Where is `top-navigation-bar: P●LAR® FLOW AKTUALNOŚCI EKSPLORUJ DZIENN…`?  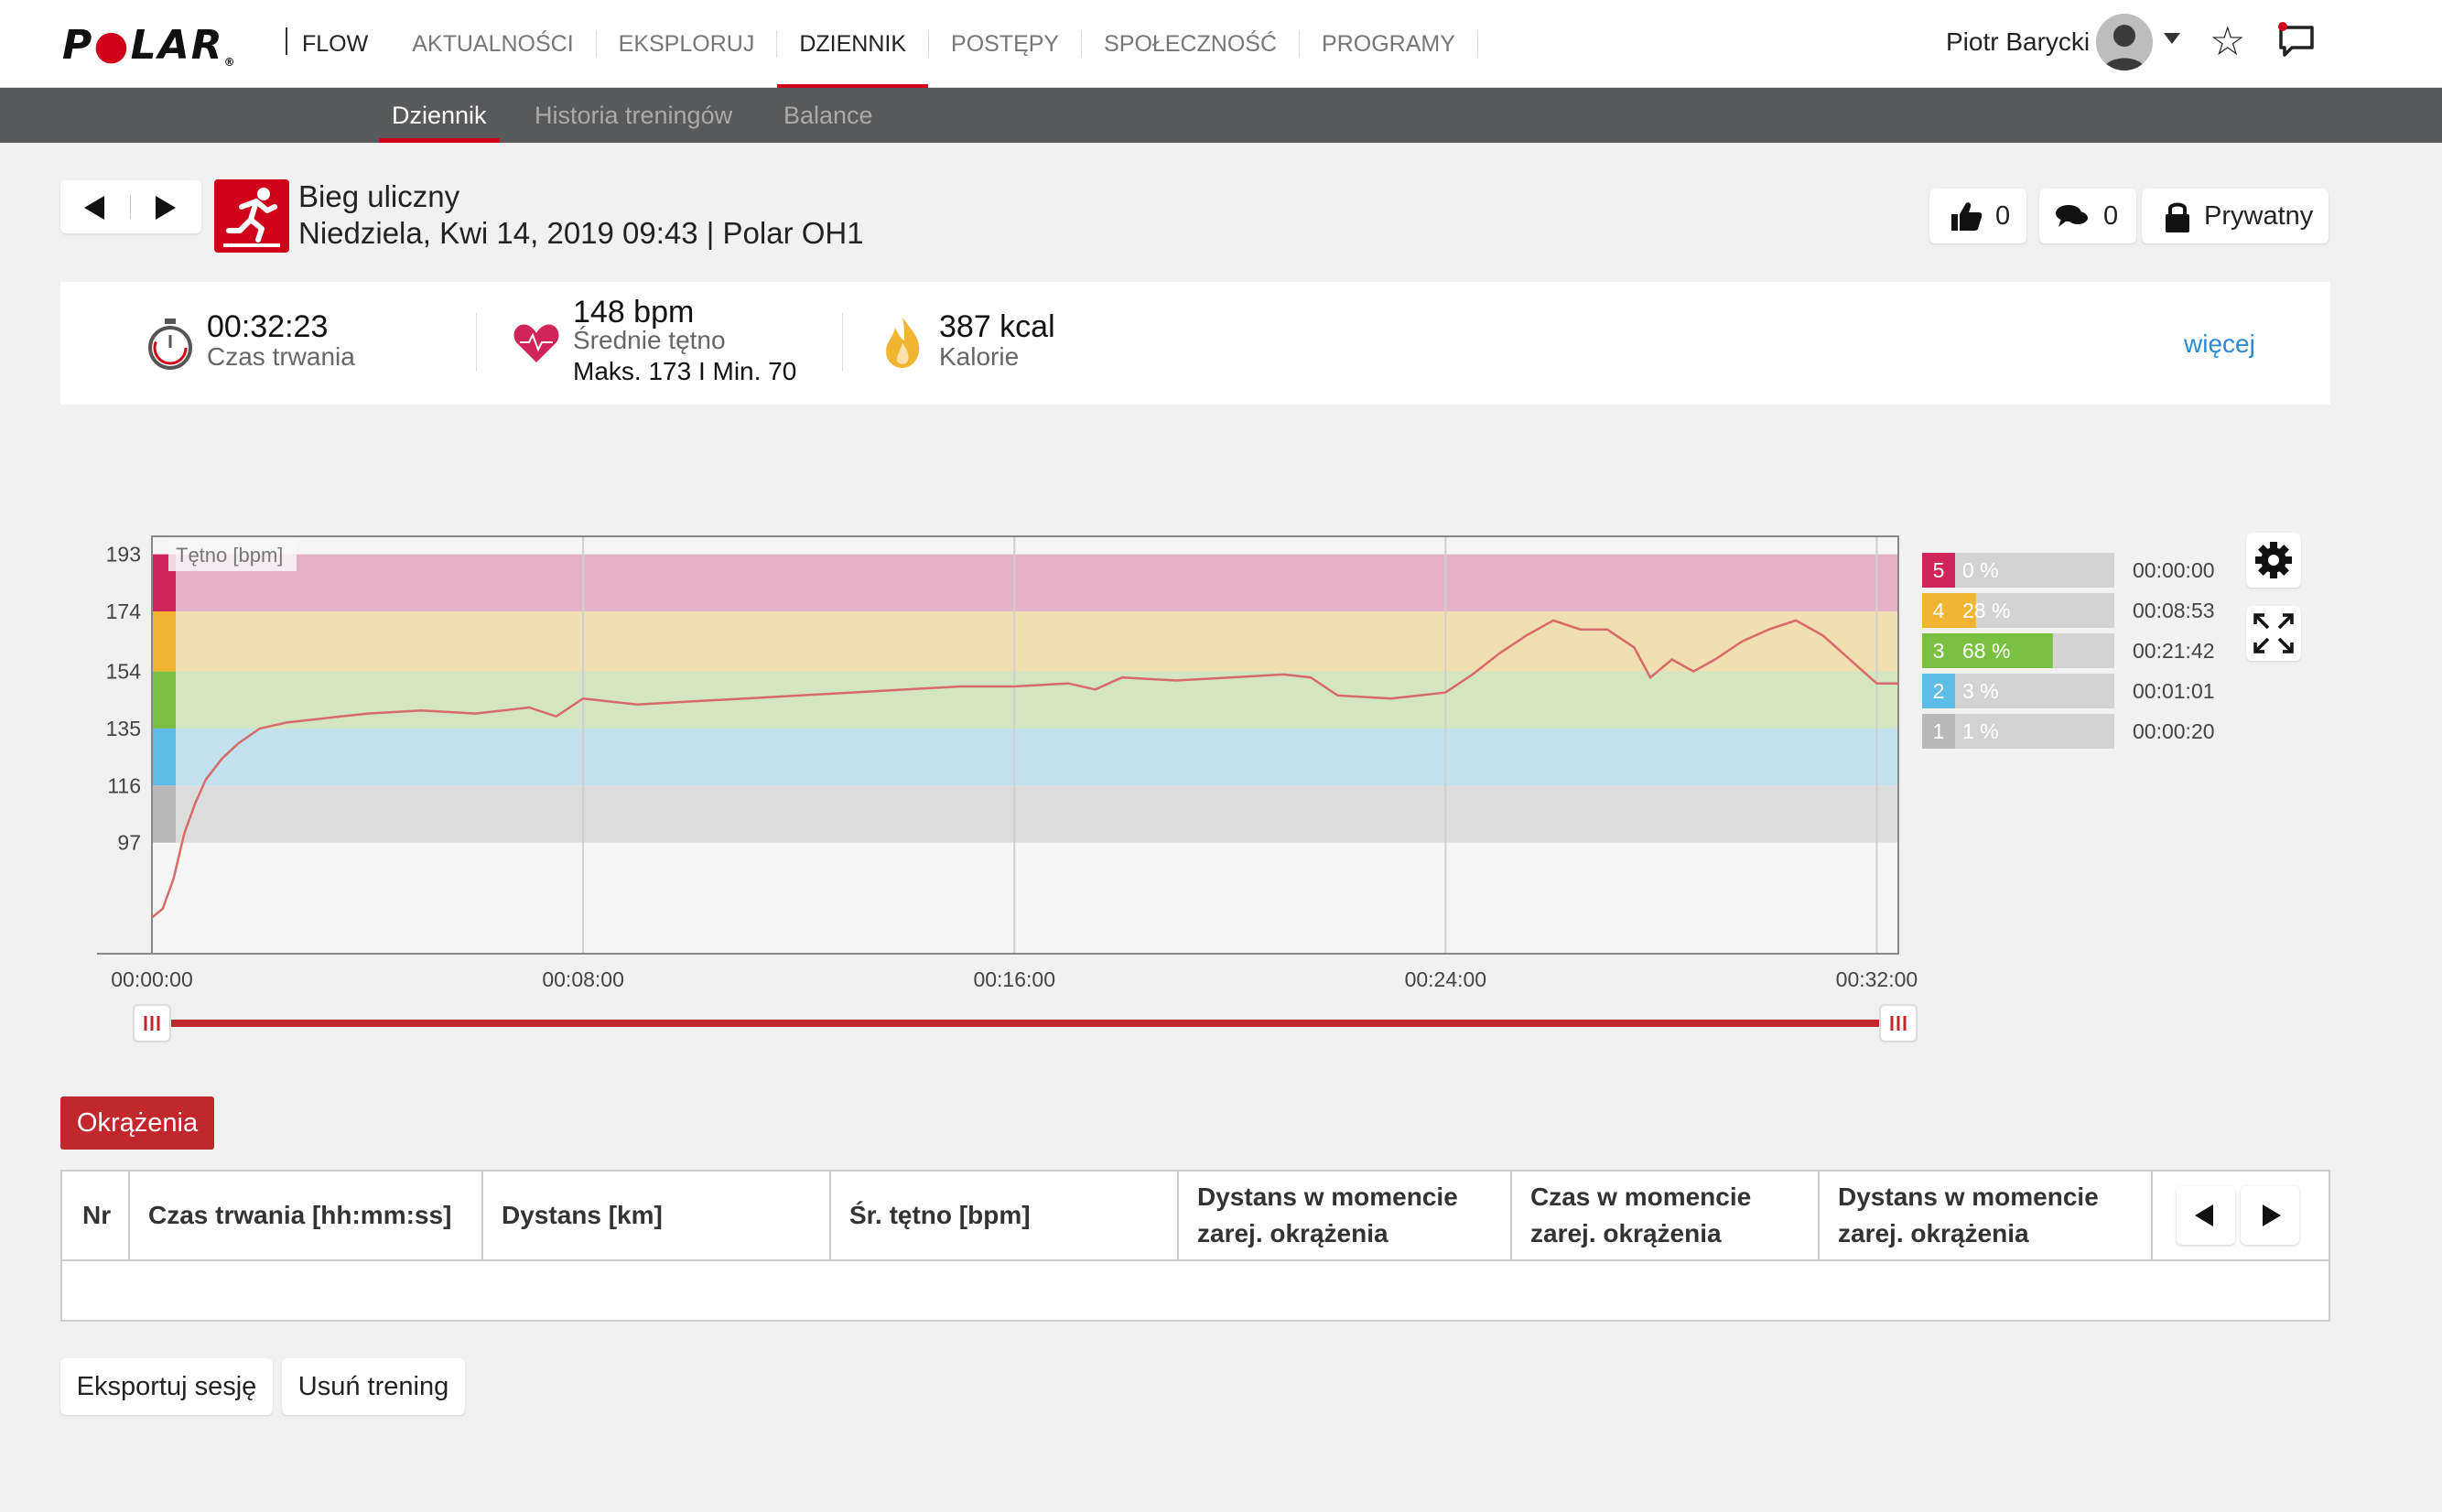
top-navigation-bar: P●LAR® FLOW AKTUALNOŚCI EKSPLORUJ DZIENN… is located at coordinates (1221, 44).